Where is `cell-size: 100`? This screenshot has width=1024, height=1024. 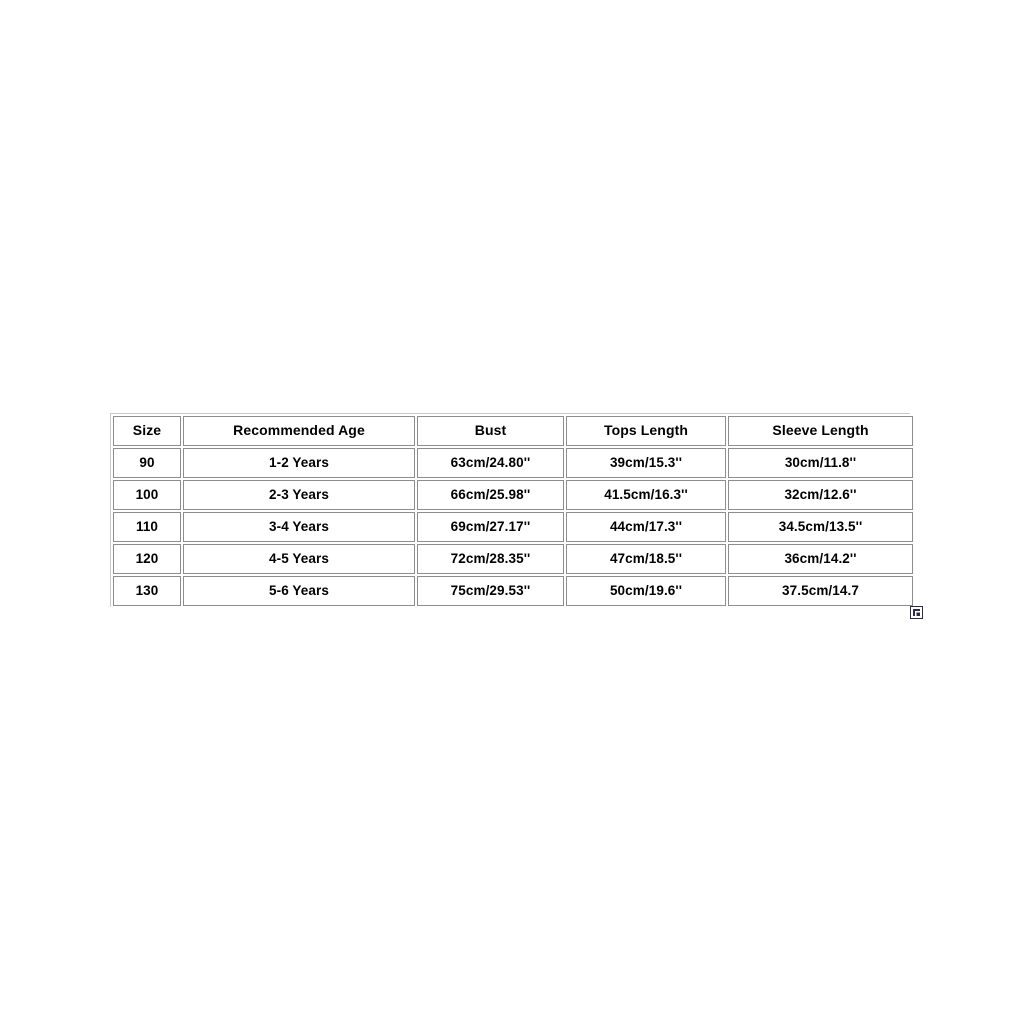
cell-size: 100 is located at coordinates (147, 495).